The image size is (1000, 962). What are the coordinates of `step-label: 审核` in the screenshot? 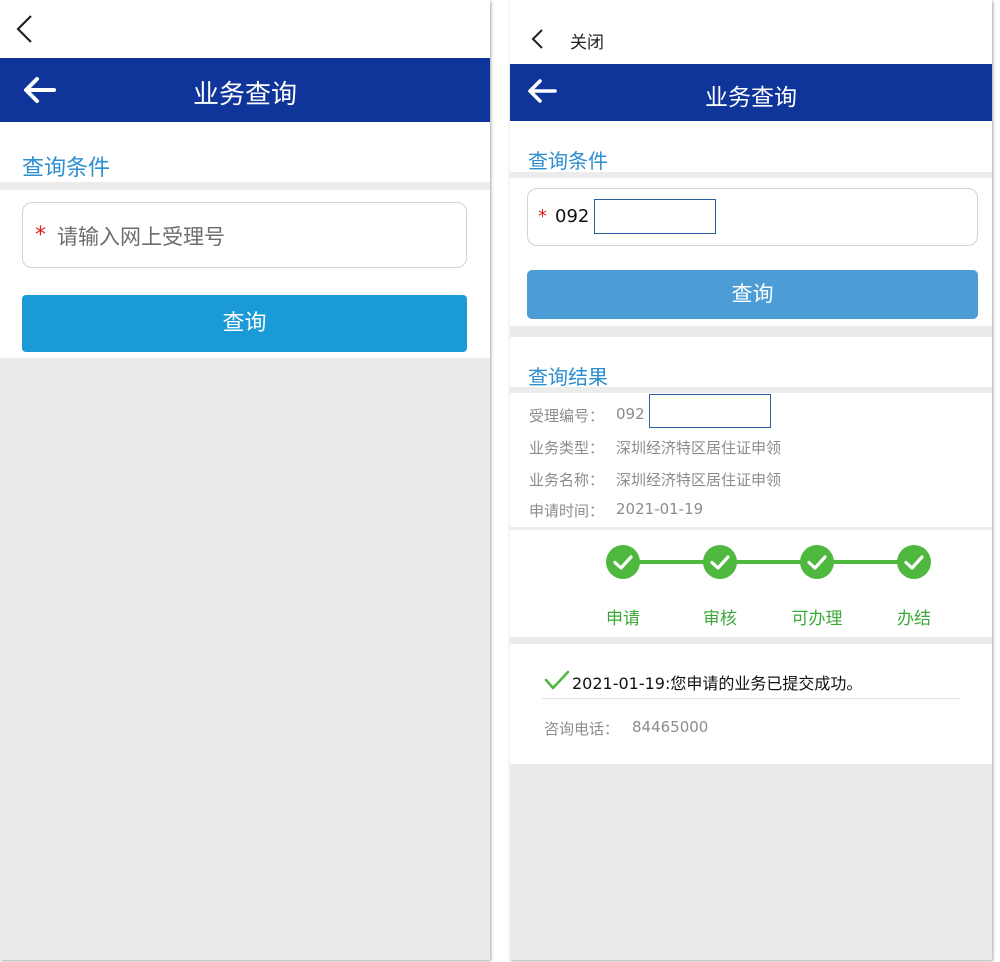 It's located at (720, 619).